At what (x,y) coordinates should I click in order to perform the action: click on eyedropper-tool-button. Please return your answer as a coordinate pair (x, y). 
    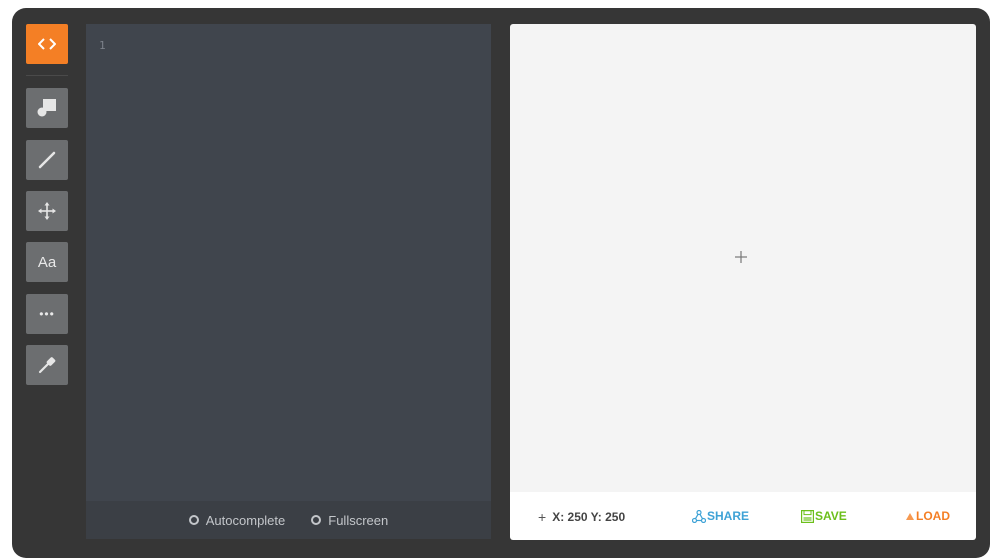
    Looking at the image, I should click on (47, 365).